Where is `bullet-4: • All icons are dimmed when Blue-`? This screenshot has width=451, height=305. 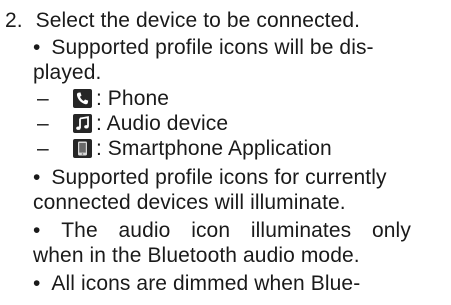
bullet-4: • All icons are dimmed when Blue- is located at coordinates (196, 283).